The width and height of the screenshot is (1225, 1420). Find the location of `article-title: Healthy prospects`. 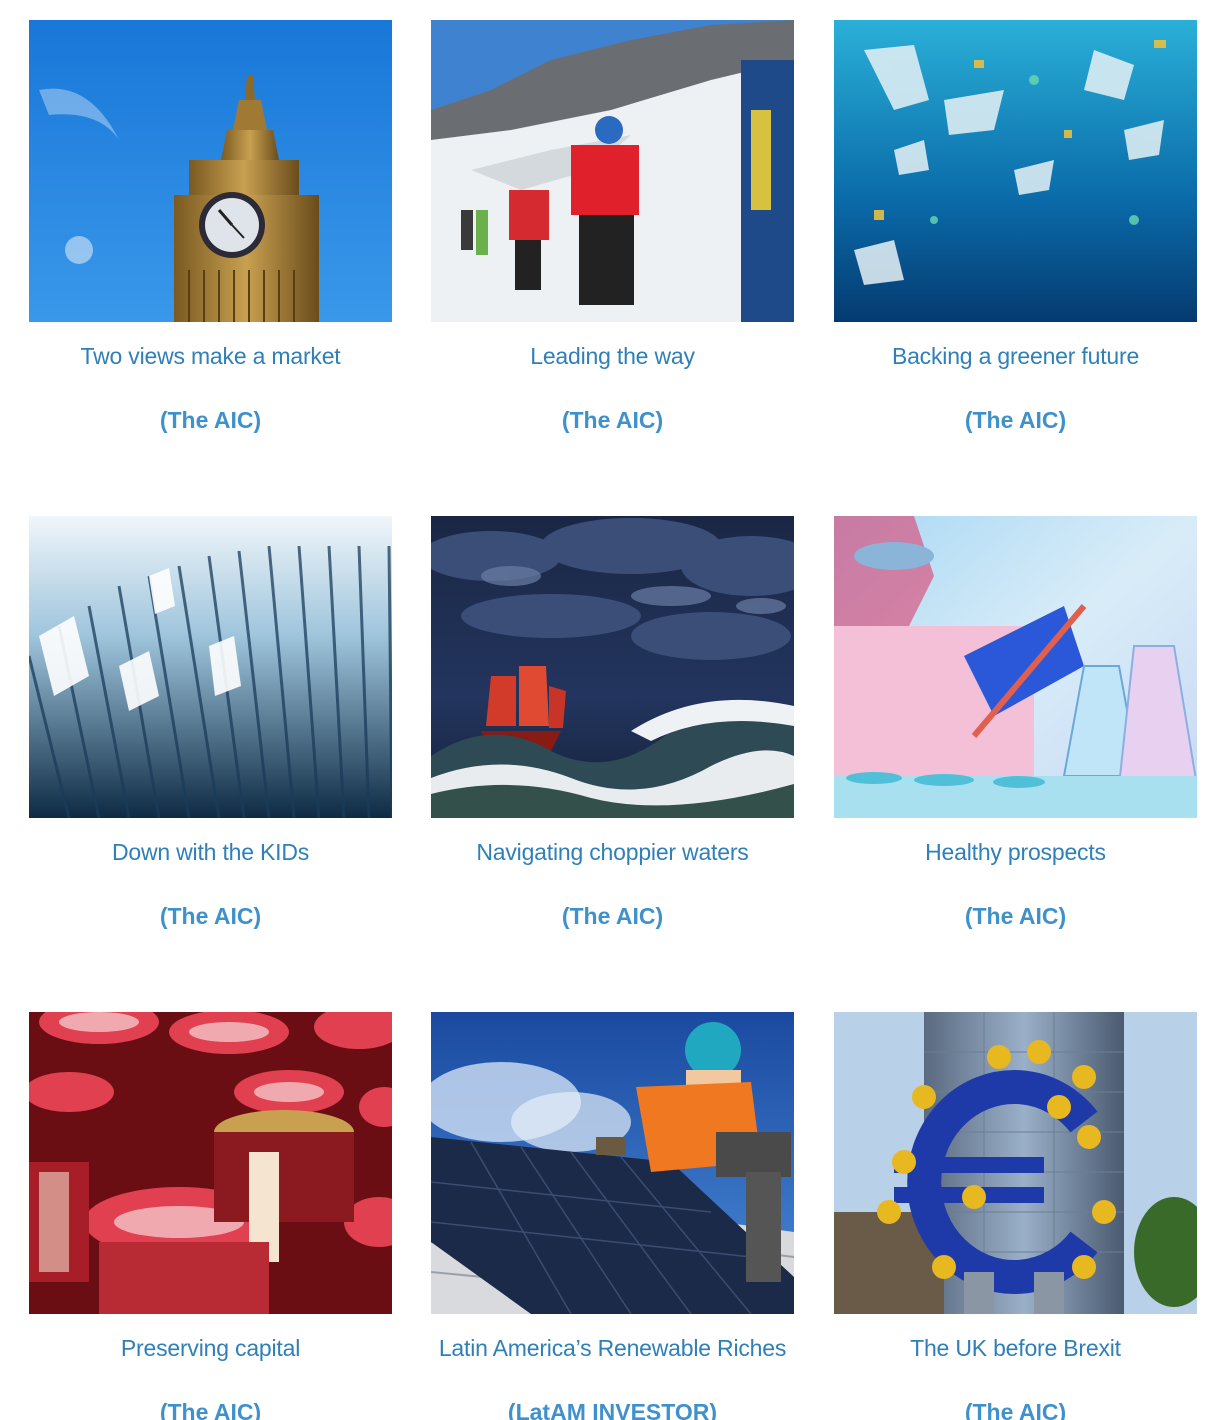

article-title: Healthy prospects is located at coordinates (1015, 852).